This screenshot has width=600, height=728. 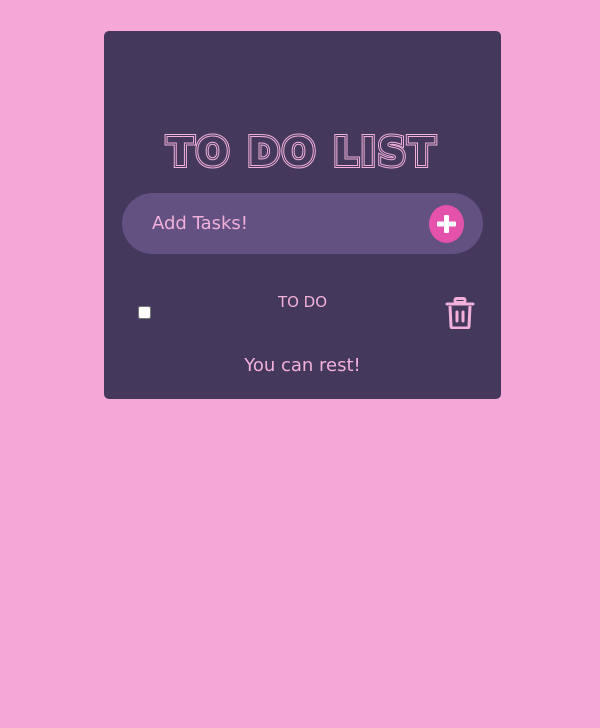 I want to click on todo-item-text: TO DO, so click(x=302, y=302).